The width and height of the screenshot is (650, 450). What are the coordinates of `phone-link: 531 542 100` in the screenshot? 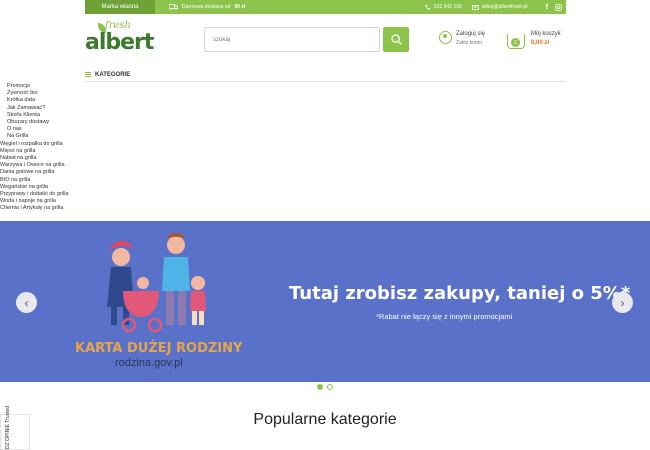 It's located at (443, 7).